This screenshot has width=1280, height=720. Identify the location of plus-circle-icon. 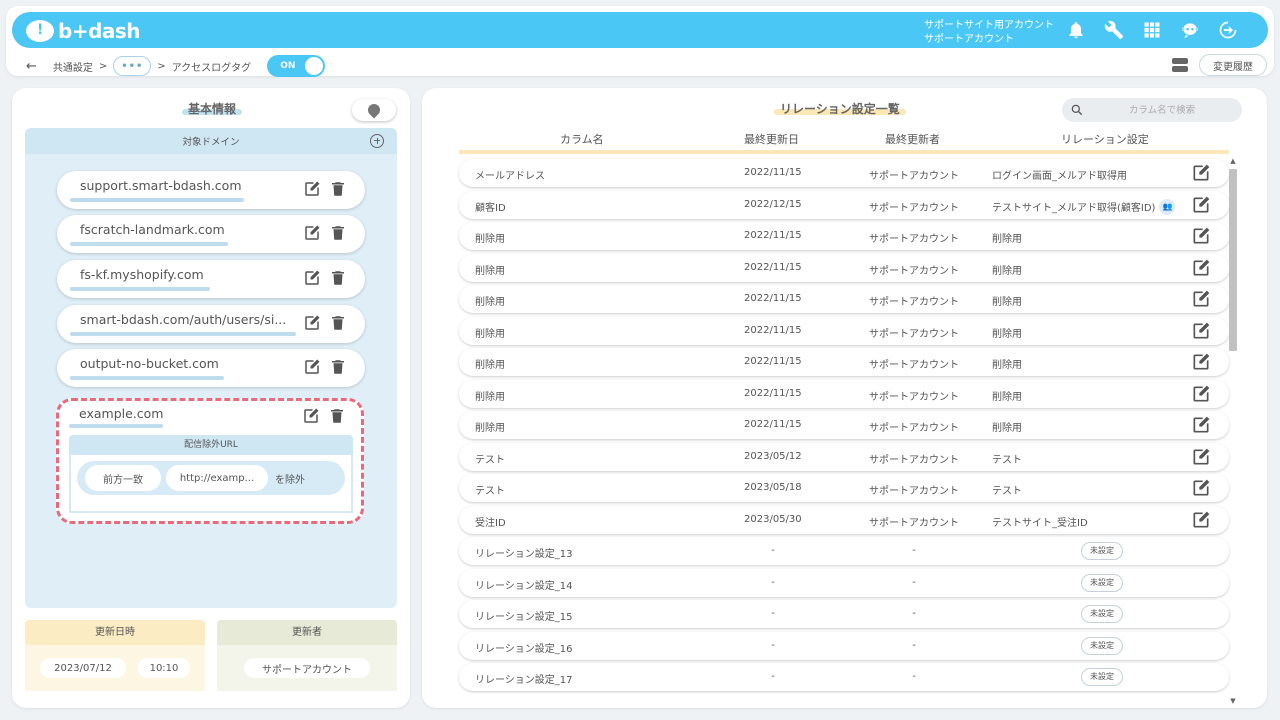
(377, 141).